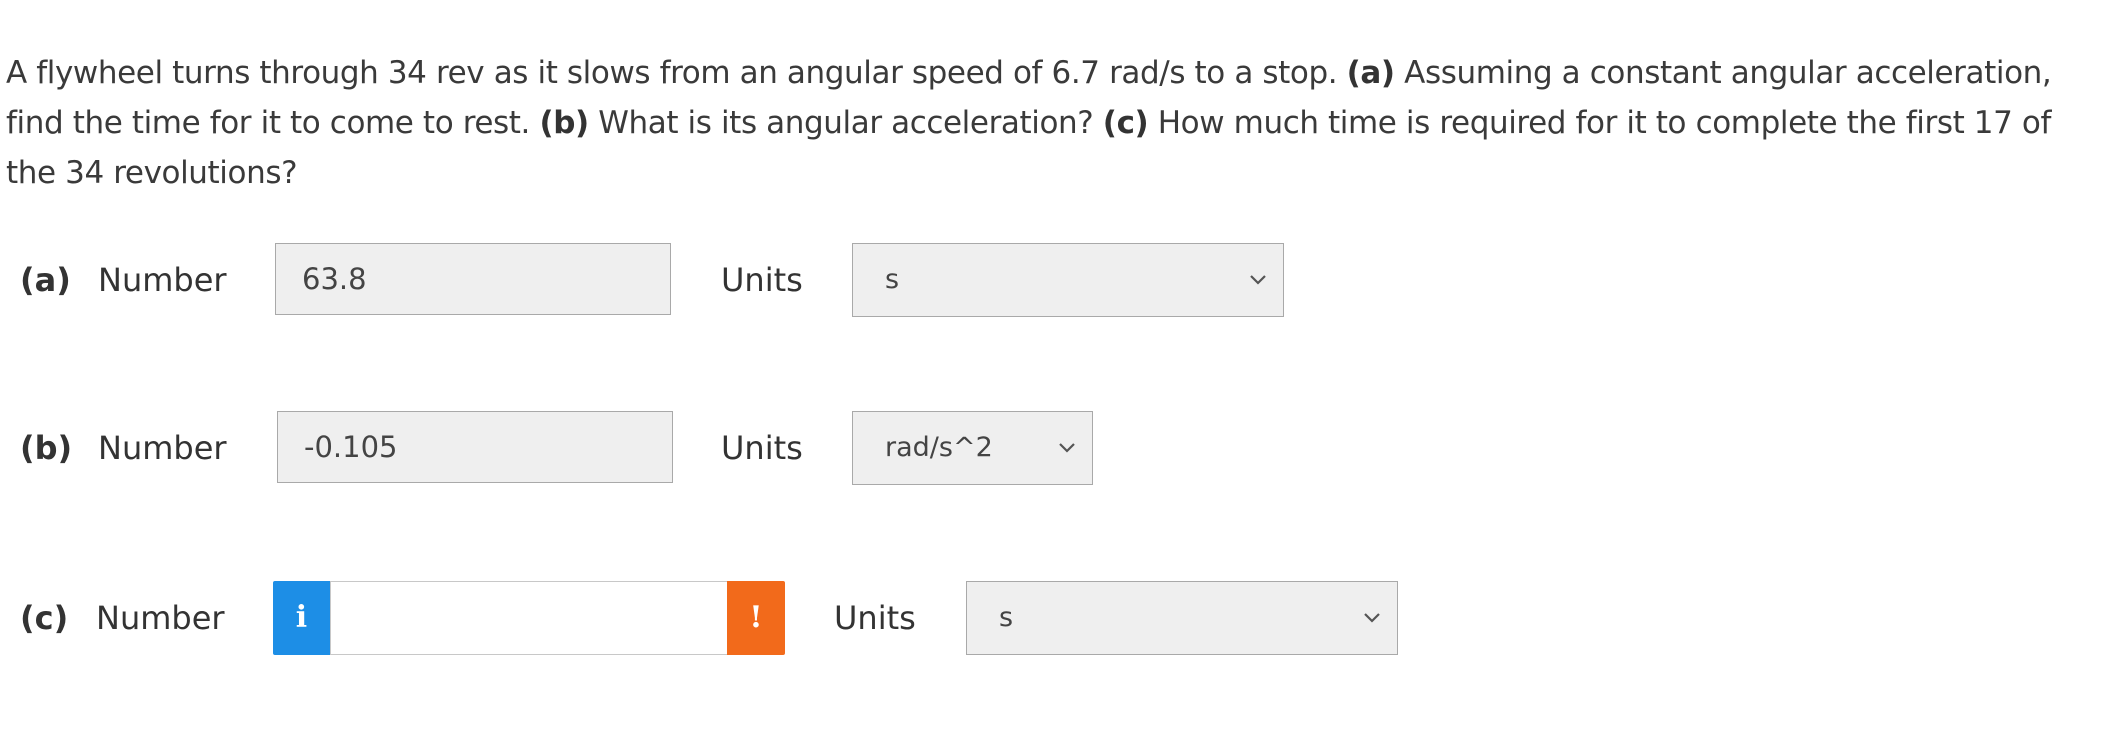 The image size is (2118, 729). I want to click on part-b-number-field: -0.105, so click(475, 447).